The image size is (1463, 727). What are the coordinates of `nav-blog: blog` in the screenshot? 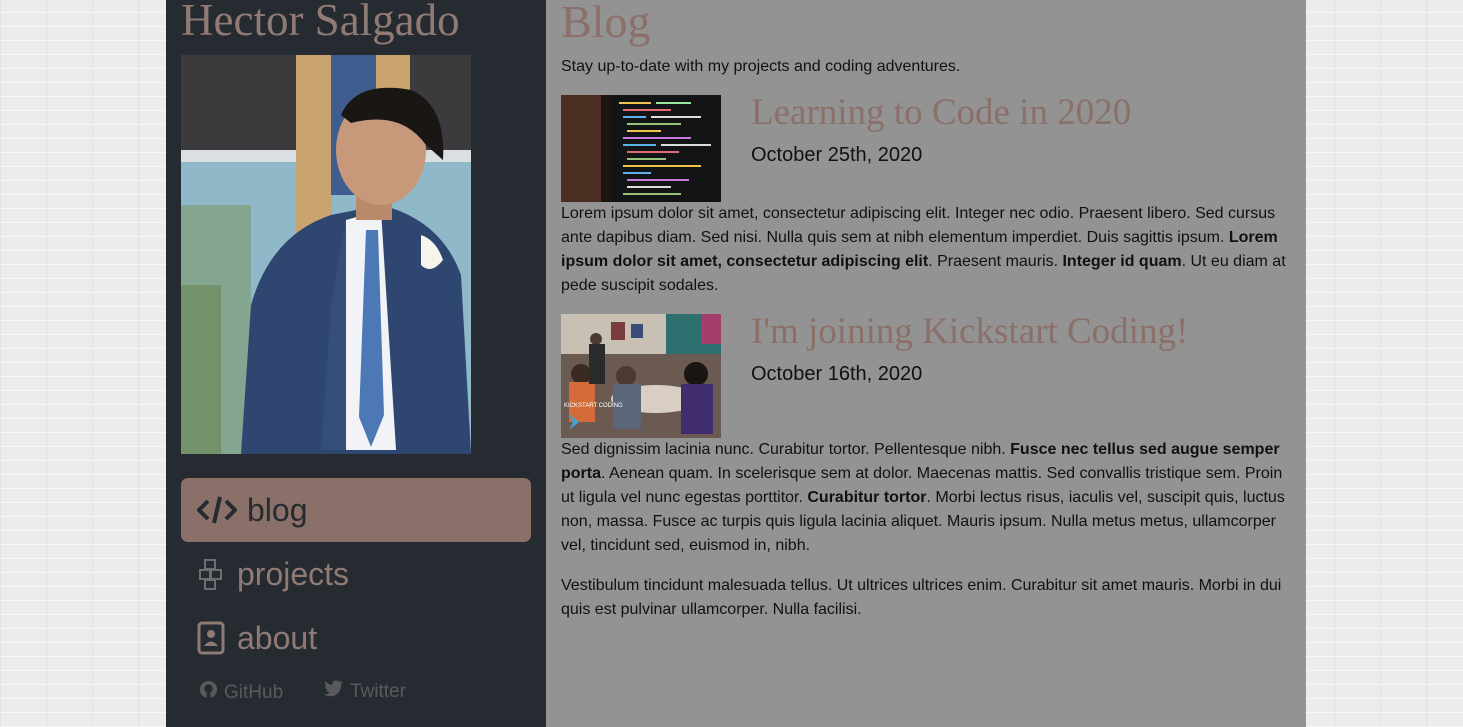 It's located at (356, 510).